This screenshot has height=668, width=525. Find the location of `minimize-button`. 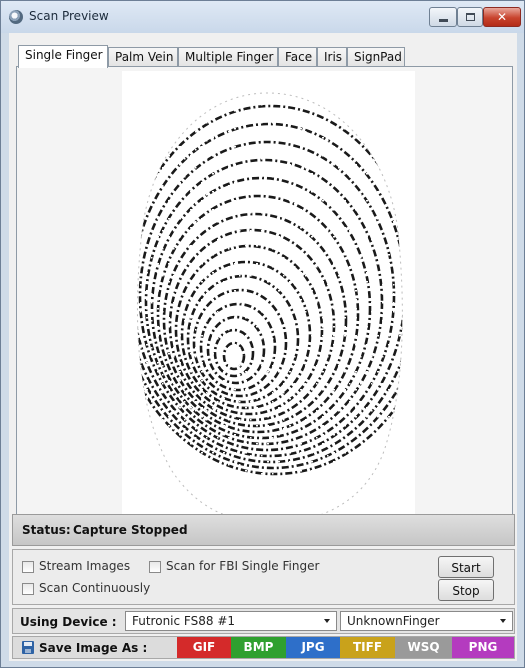

minimize-button is located at coordinates (443, 17).